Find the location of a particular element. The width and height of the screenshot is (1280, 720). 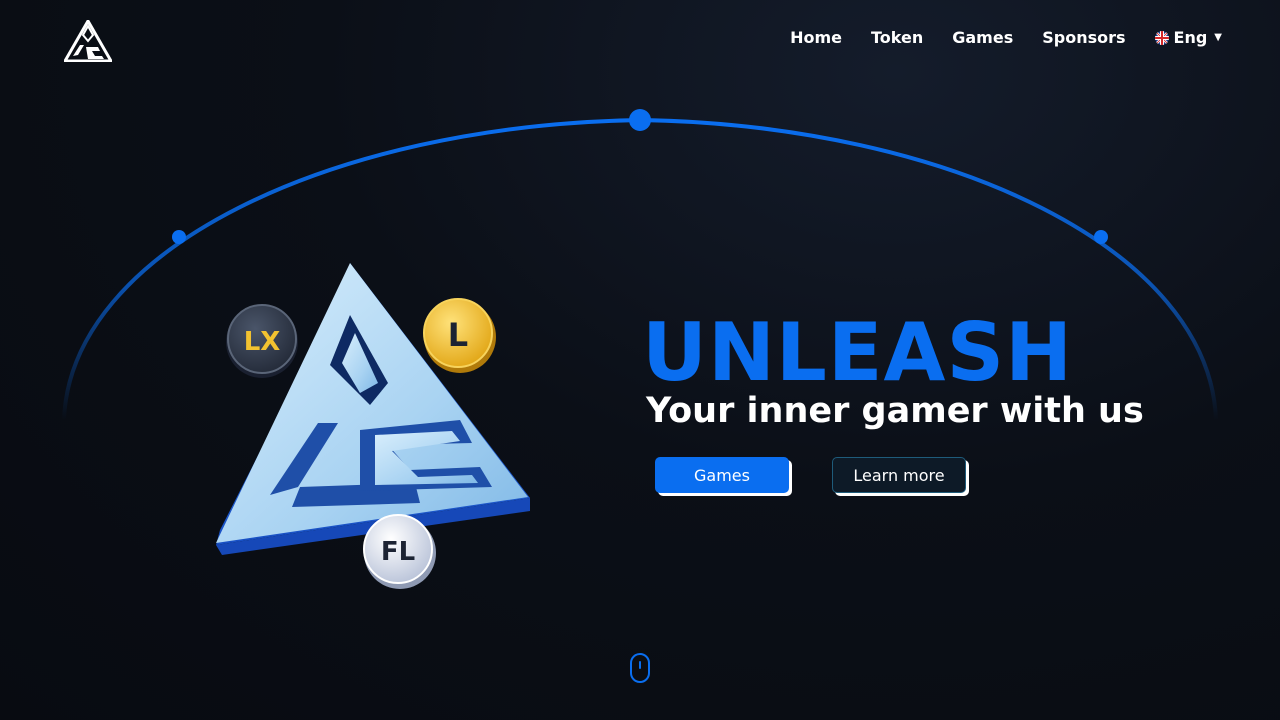

fl-coin: FL is located at coordinates (399, 551).